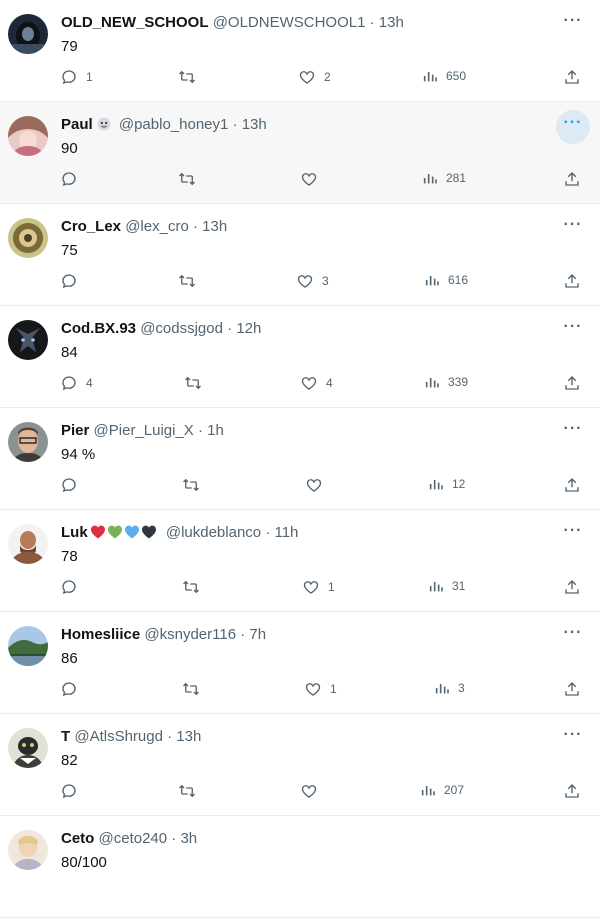 The height and width of the screenshot is (918, 600). What do you see at coordinates (300, 867) in the screenshot?
I see `tweet: Ceto @ceto240 · 3h 80/100` at bounding box center [300, 867].